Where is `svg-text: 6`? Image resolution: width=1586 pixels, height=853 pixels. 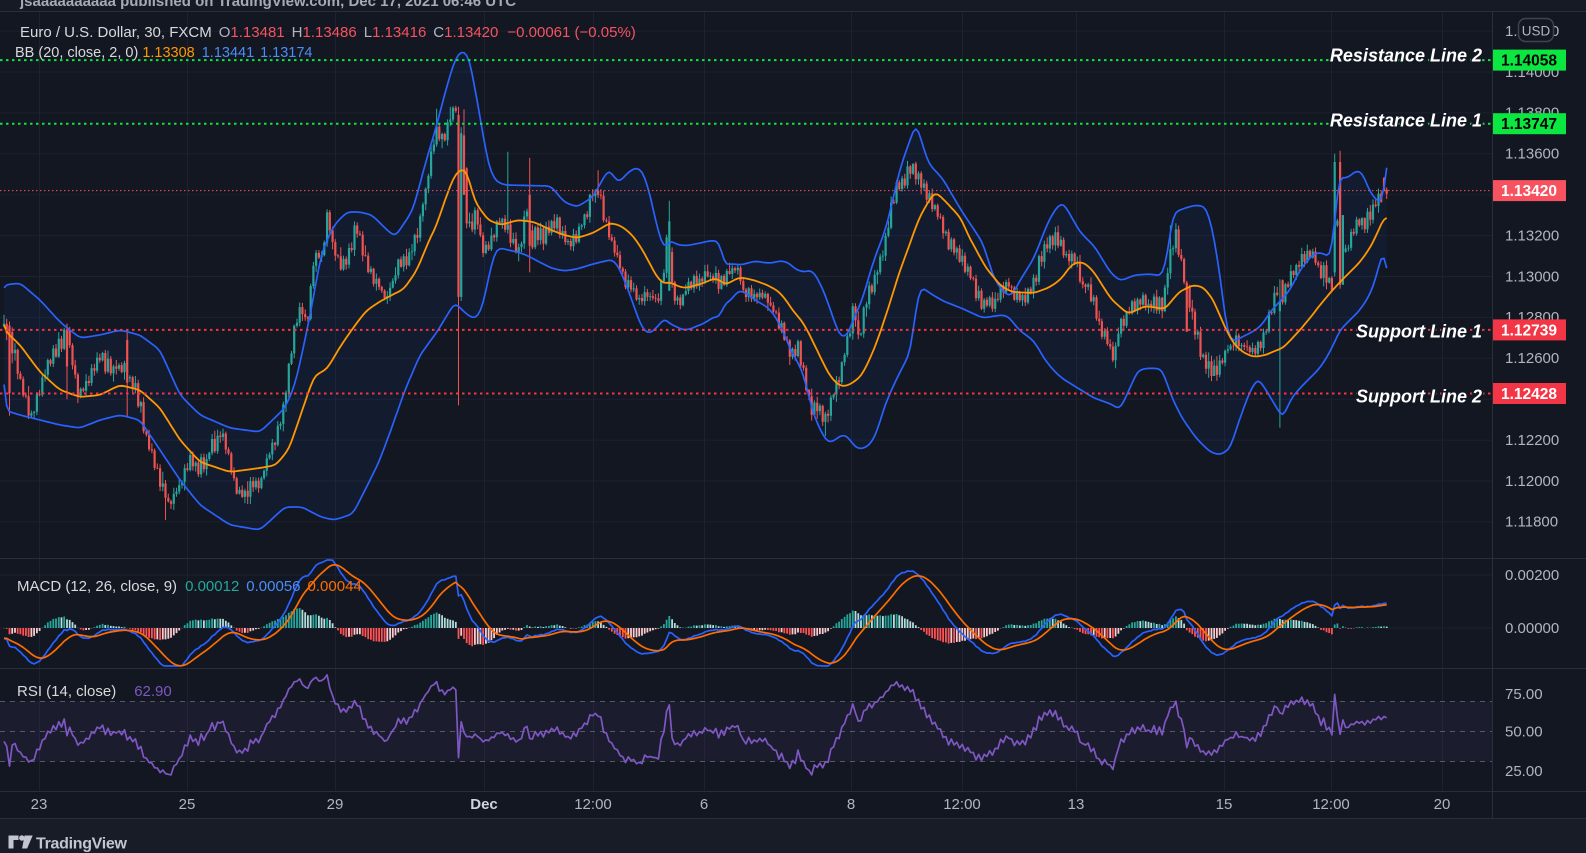
svg-text: 6 is located at coordinates (704, 804).